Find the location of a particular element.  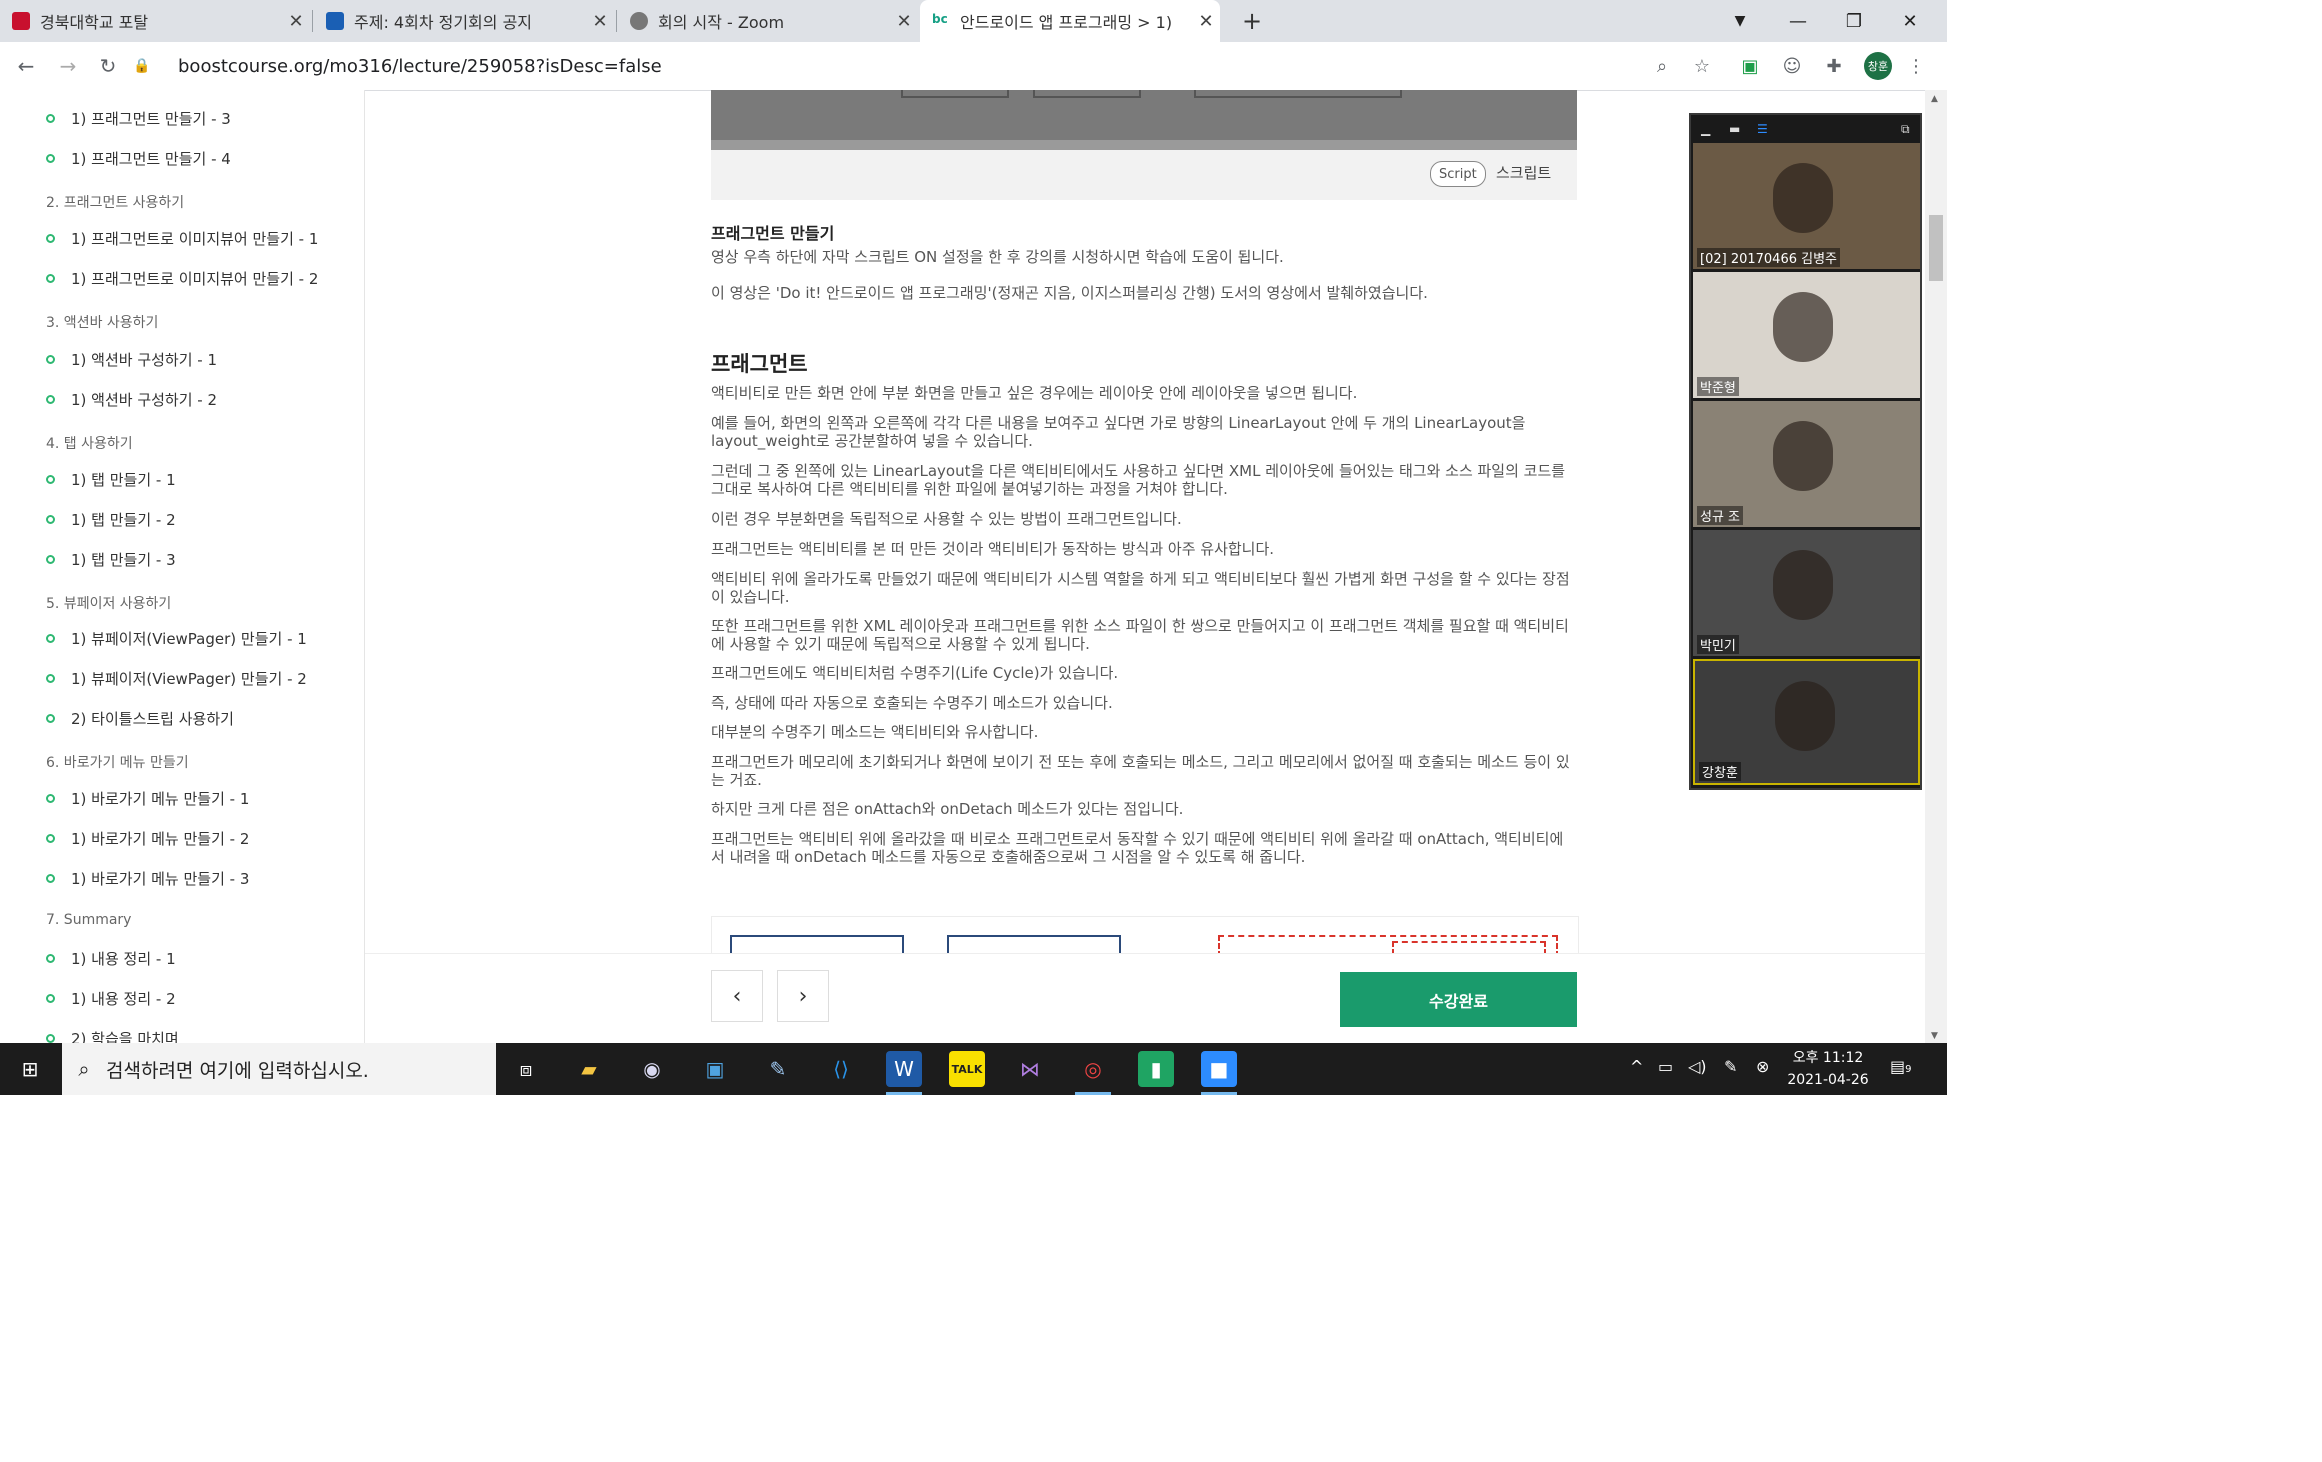

zoom-minimize-icon: ▁ is located at coordinates (1705, 129).